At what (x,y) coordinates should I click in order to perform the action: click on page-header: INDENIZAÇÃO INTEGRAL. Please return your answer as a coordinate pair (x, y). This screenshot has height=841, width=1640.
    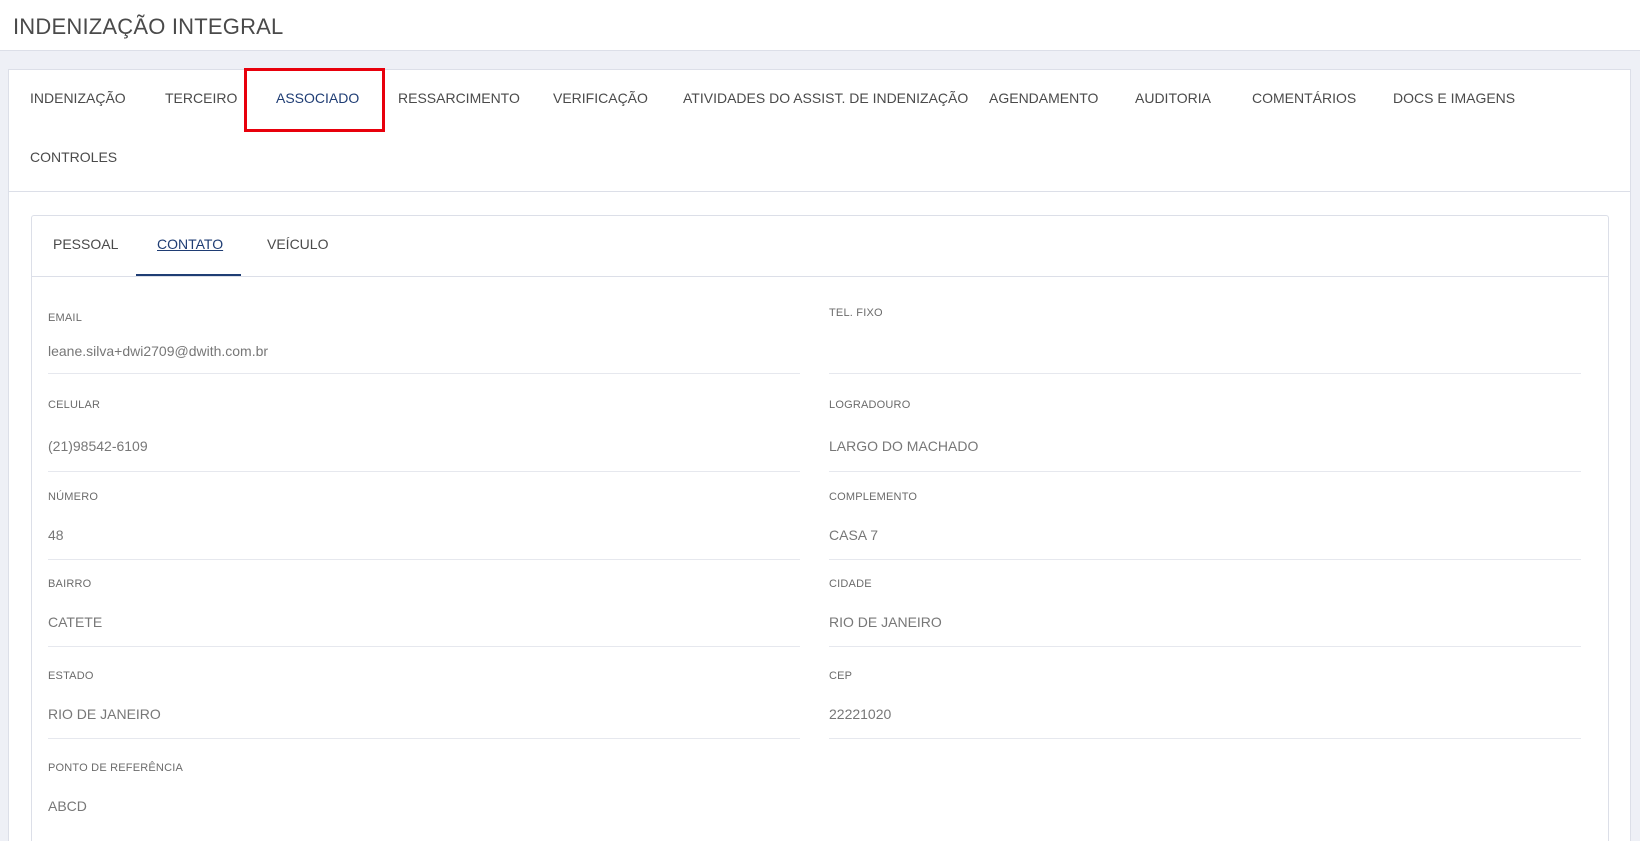
    Looking at the image, I should click on (820, 25).